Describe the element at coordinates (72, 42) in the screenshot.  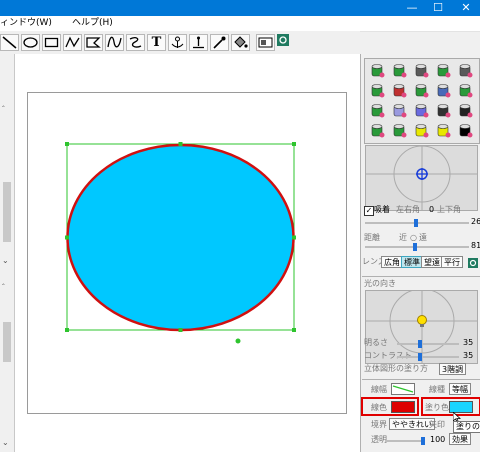
I see `polyline-tool-button` at that location.